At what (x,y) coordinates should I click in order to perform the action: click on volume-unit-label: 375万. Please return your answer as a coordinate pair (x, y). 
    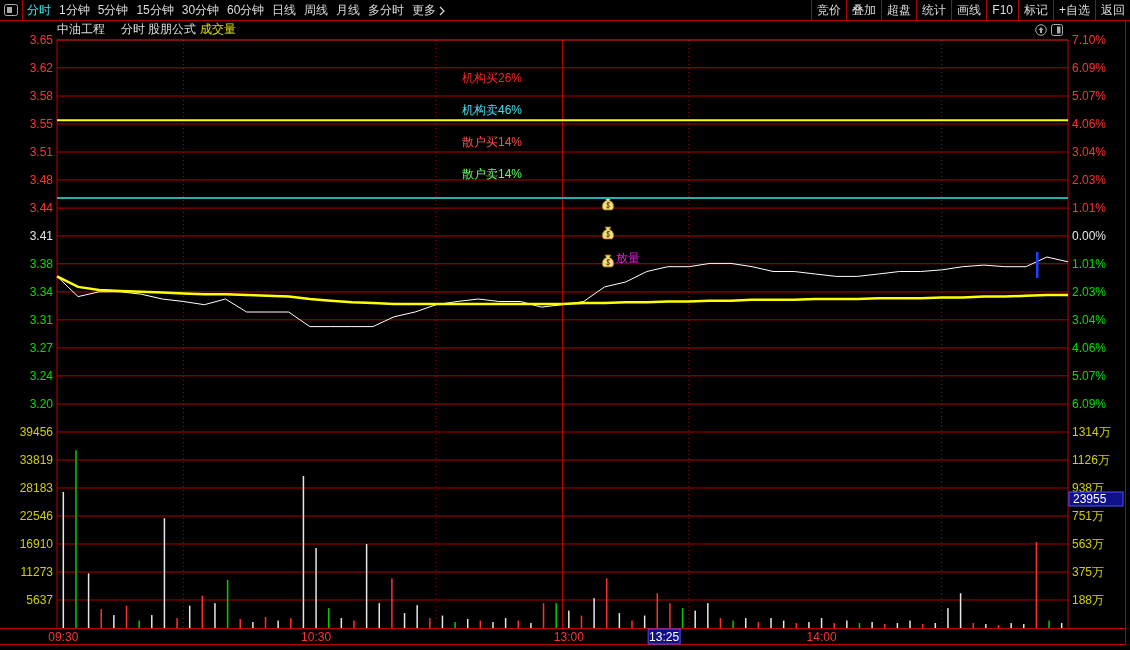
    Looking at the image, I should click on (1088, 572).